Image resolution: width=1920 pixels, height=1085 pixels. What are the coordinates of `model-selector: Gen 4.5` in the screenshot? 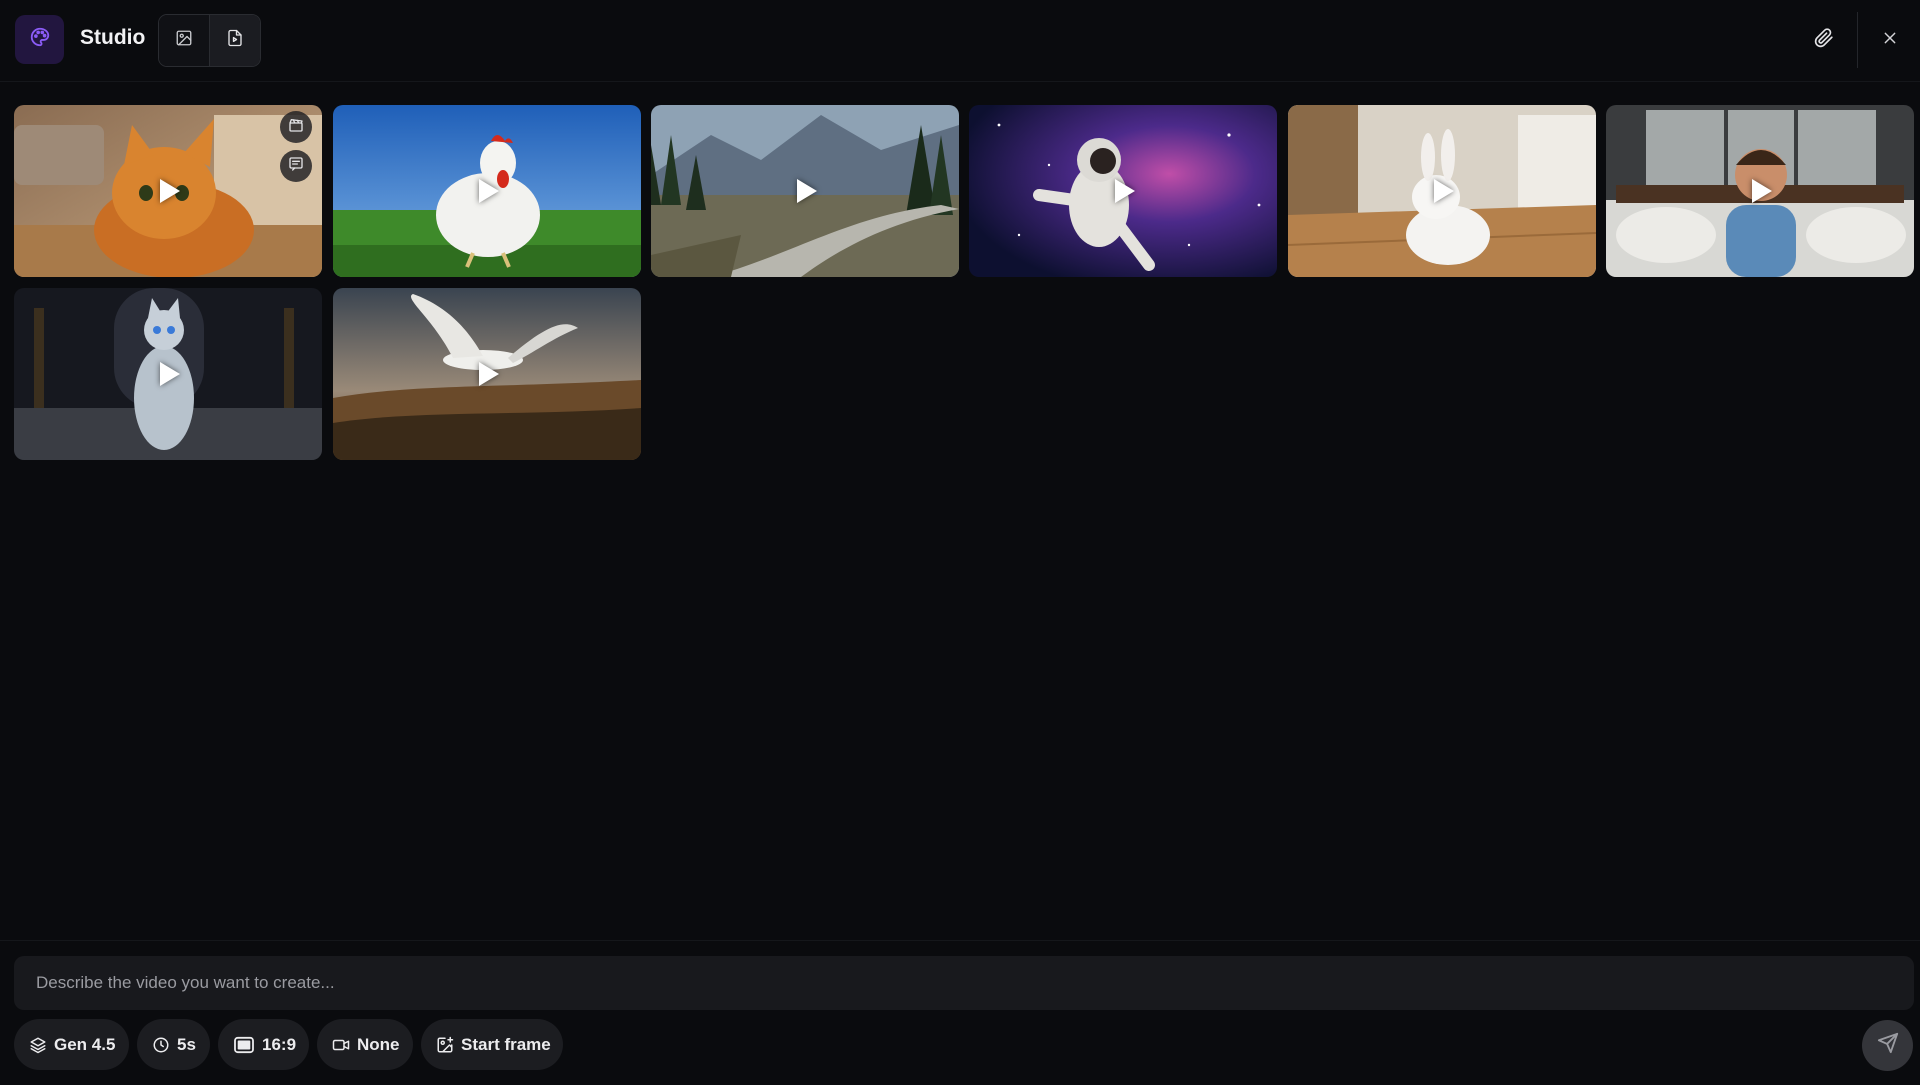 It's located at (71, 1044).